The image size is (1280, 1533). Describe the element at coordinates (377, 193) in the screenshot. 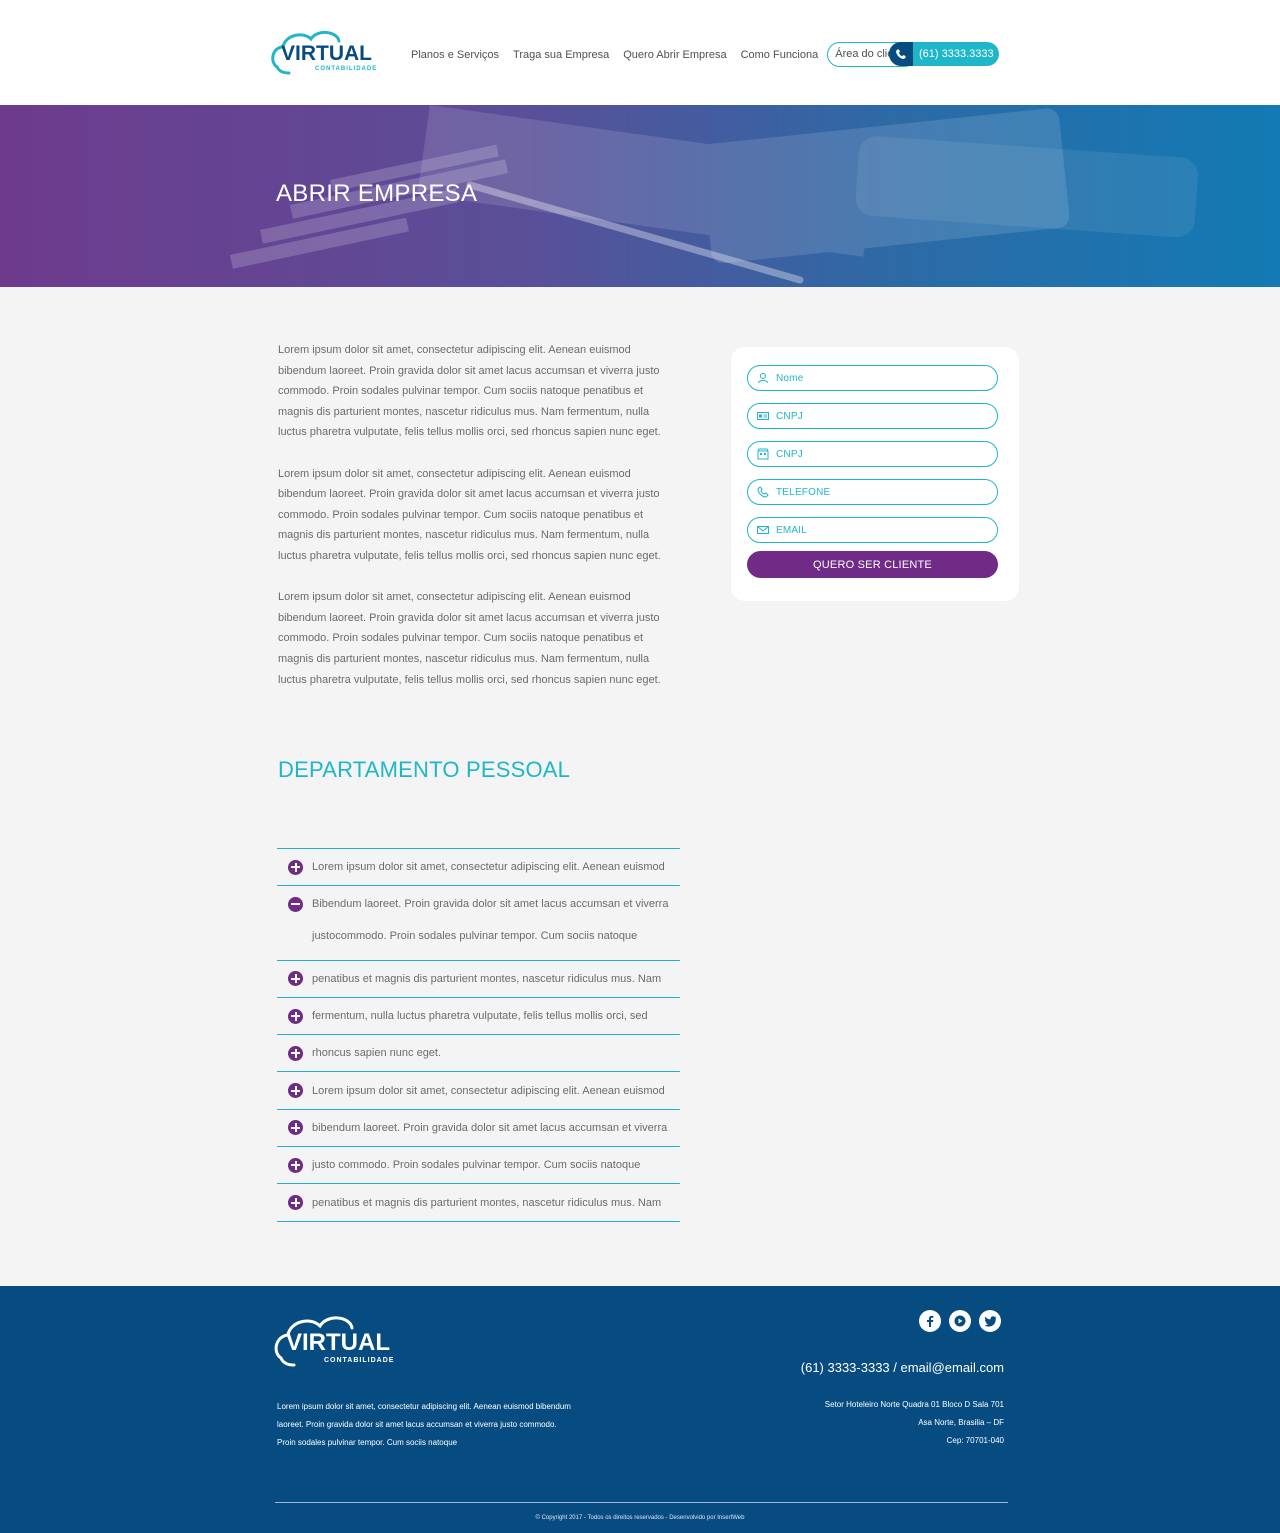

I see `page-title: ABRIR EMPRESA` at that location.